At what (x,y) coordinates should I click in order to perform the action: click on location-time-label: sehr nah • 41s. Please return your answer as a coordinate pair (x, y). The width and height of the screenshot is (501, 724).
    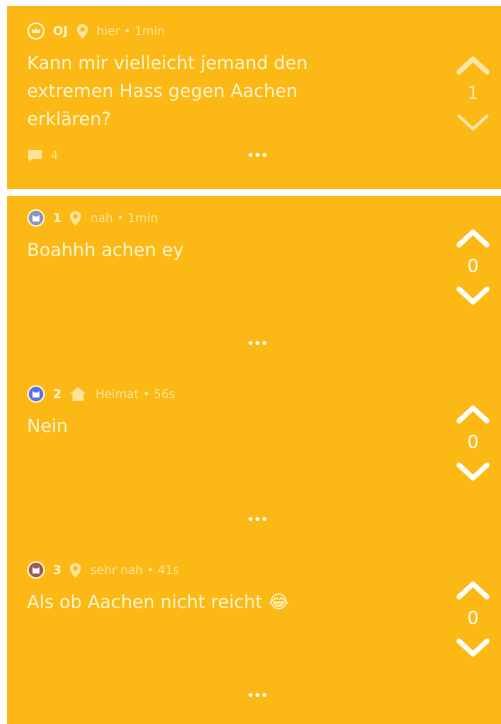
    Looking at the image, I should click on (135, 570).